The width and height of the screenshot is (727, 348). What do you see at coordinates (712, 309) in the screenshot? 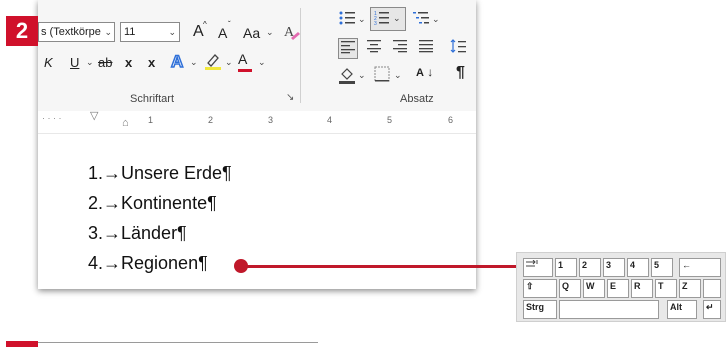
I see `key-enter: ↵` at bounding box center [712, 309].